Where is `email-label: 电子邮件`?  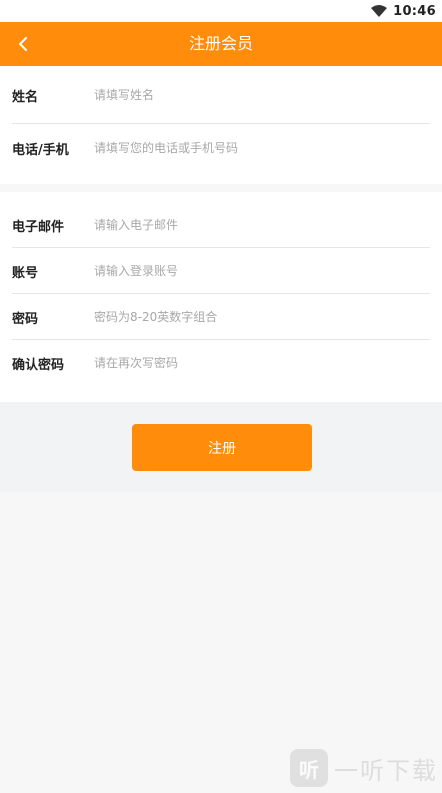 email-label: 电子邮件 is located at coordinates (38, 227).